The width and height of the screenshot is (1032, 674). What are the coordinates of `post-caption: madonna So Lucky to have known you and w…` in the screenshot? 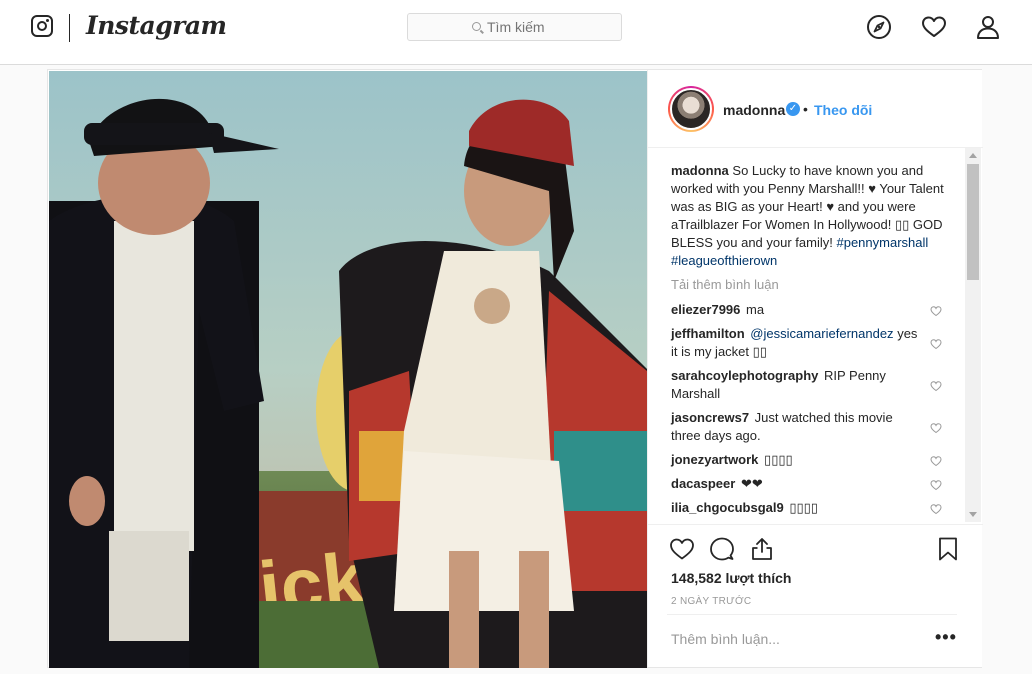 It's located at (816, 216).